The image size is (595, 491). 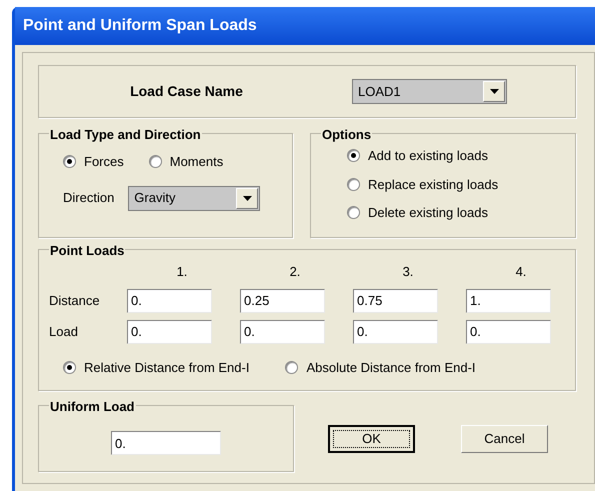 What do you see at coordinates (182, 272) in the screenshot?
I see `column-header: 1.` at bounding box center [182, 272].